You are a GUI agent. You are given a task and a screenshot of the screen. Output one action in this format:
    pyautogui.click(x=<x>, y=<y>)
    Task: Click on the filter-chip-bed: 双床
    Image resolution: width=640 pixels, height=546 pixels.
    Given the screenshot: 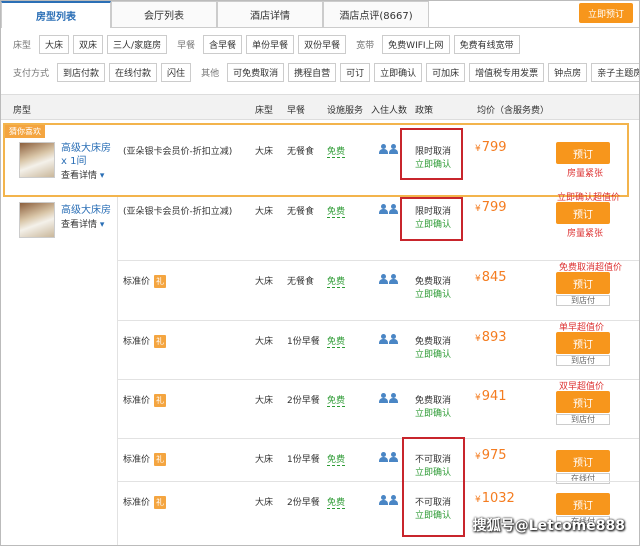 What is the action you would take?
    pyautogui.click(x=88, y=44)
    